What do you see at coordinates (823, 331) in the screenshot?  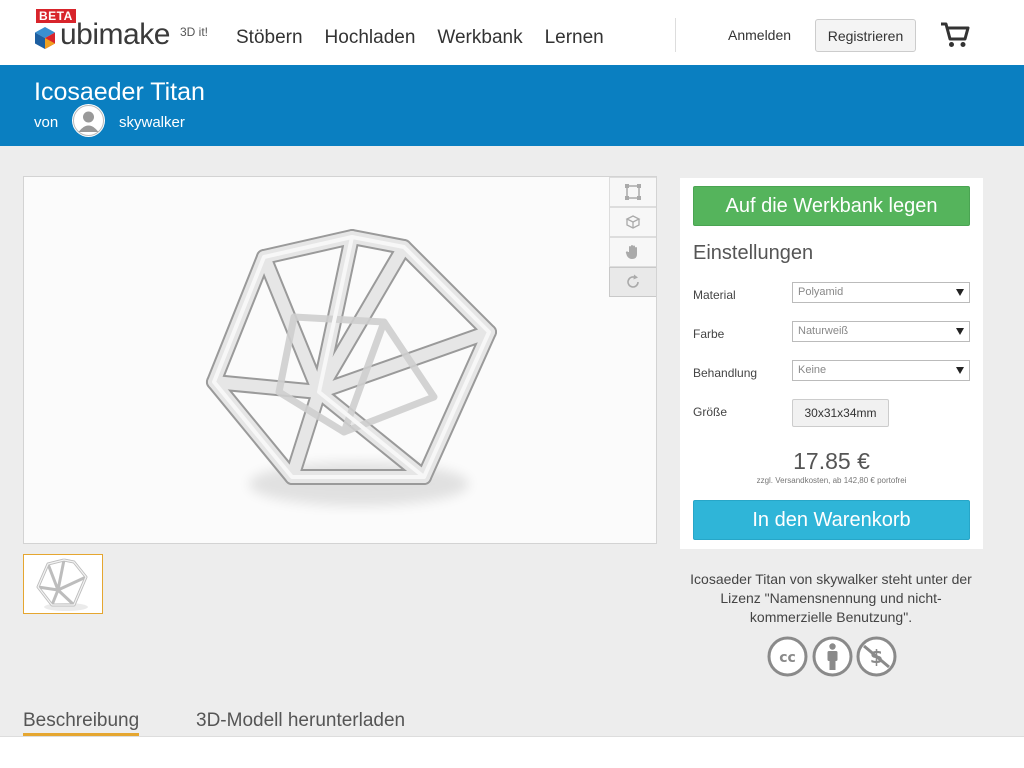 I see `color-value: Naturweiß` at bounding box center [823, 331].